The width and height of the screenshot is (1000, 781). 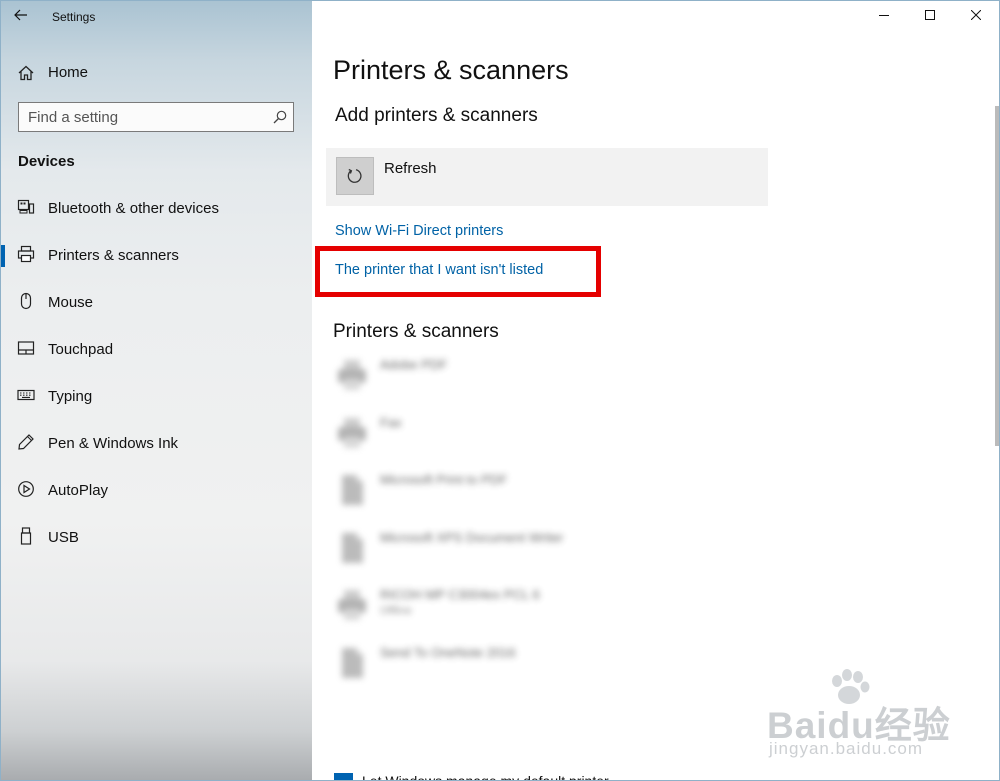 What do you see at coordinates (71, 302) in the screenshot?
I see `sidebar-item-label: Mouse` at bounding box center [71, 302].